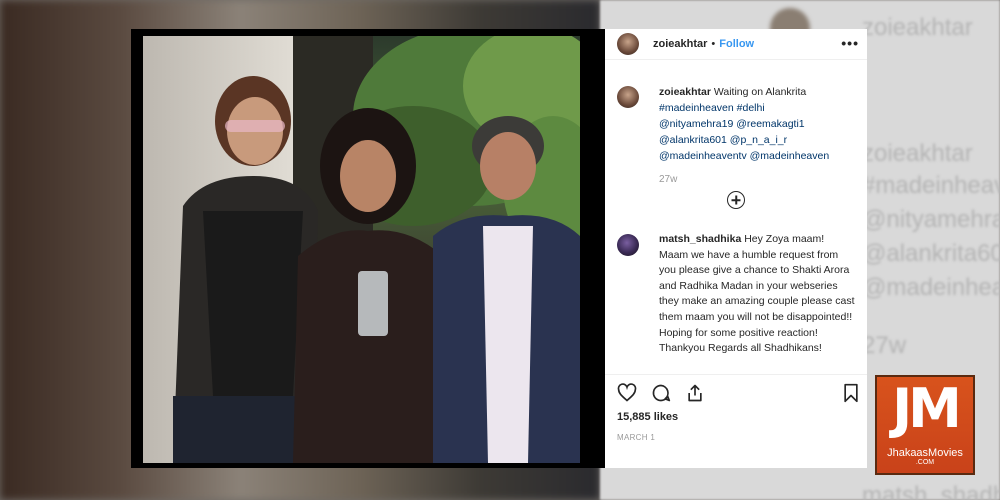 Image resolution: width=1000 pixels, height=500 pixels. I want to click on author-avatar, so click(628, 44).